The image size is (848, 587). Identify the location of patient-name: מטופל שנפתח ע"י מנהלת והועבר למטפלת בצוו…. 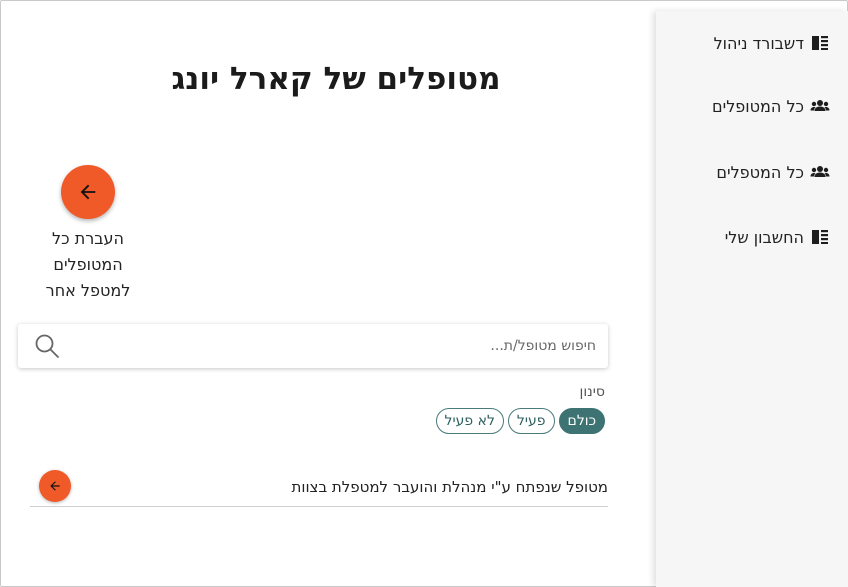
(449, 487).